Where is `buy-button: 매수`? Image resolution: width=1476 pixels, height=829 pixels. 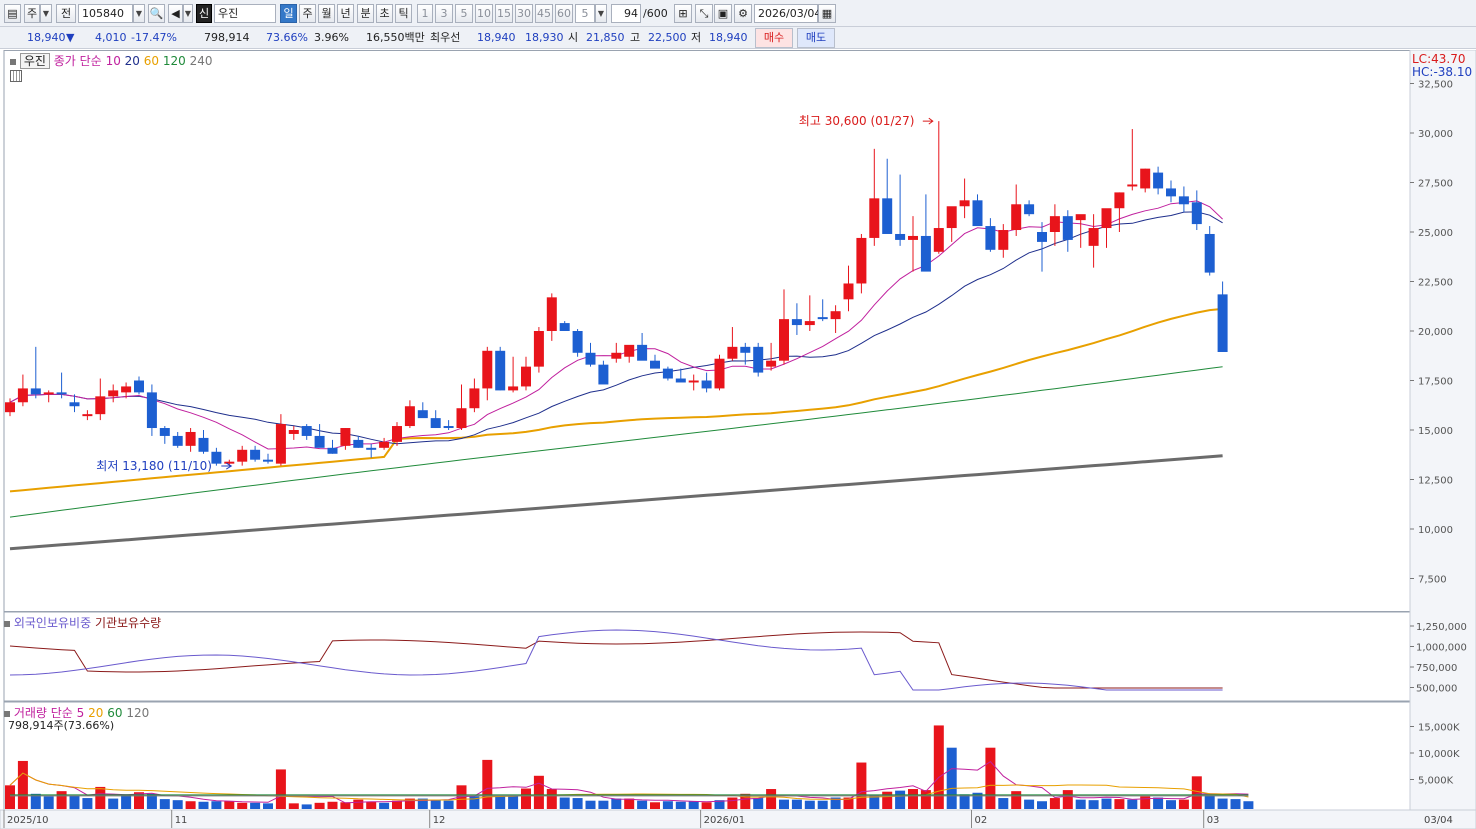
buy-button: 매수 is located at coordinates (774, 38).